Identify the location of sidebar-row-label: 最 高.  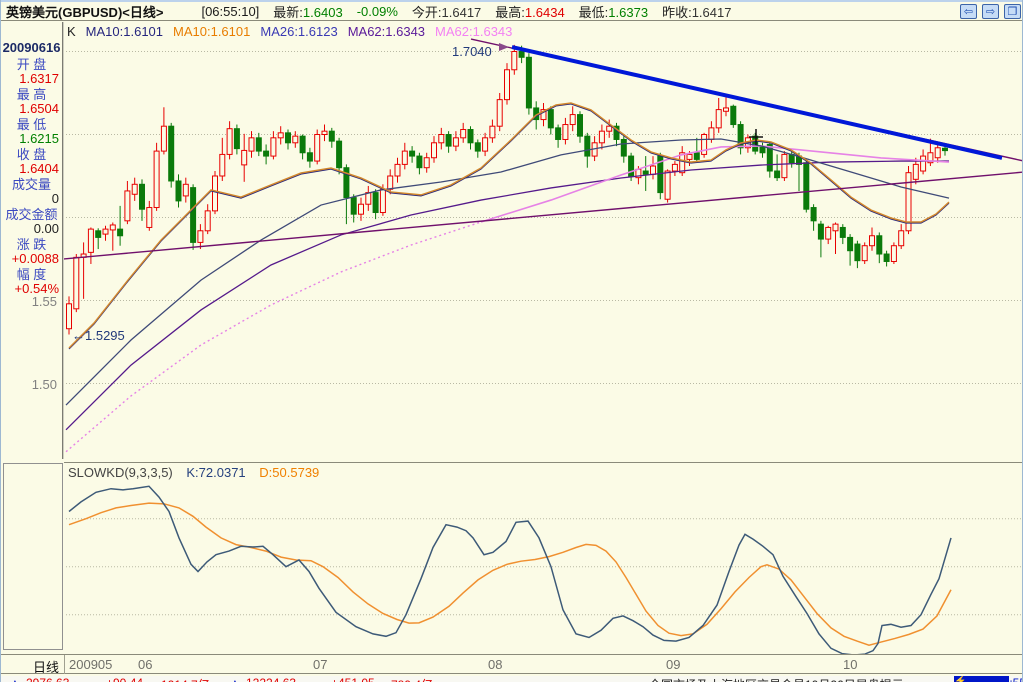
(31, 94).